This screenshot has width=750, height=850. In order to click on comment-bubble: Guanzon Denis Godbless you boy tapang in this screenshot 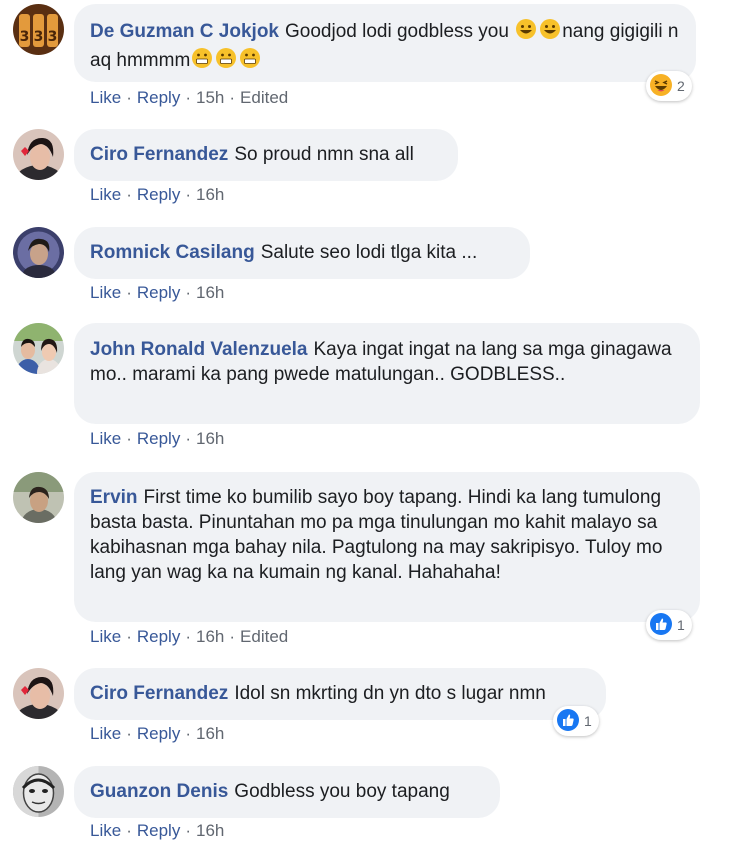, I will do `click(287, 792)`.